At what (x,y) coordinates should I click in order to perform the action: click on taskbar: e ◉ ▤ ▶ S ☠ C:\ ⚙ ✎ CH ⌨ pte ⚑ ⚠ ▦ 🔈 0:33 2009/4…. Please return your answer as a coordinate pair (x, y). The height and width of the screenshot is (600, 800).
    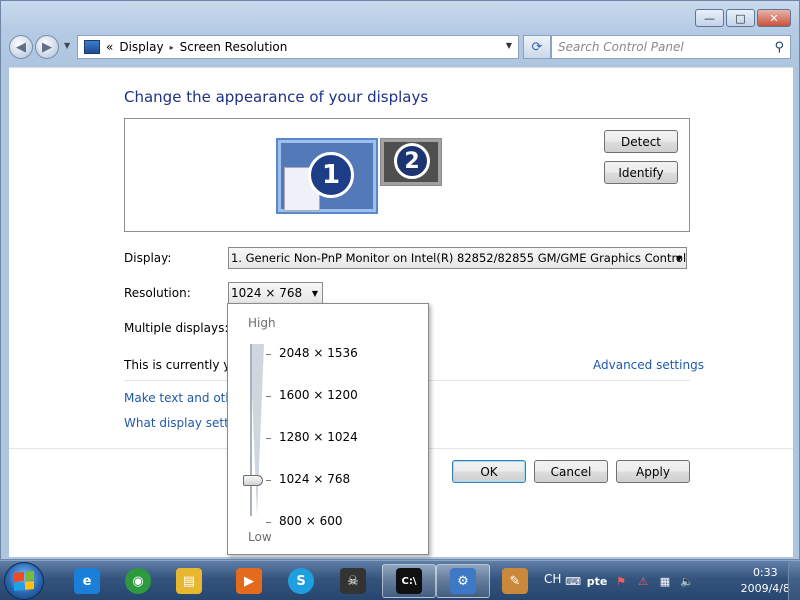
    Looking at the image, I should click on (400, 580).